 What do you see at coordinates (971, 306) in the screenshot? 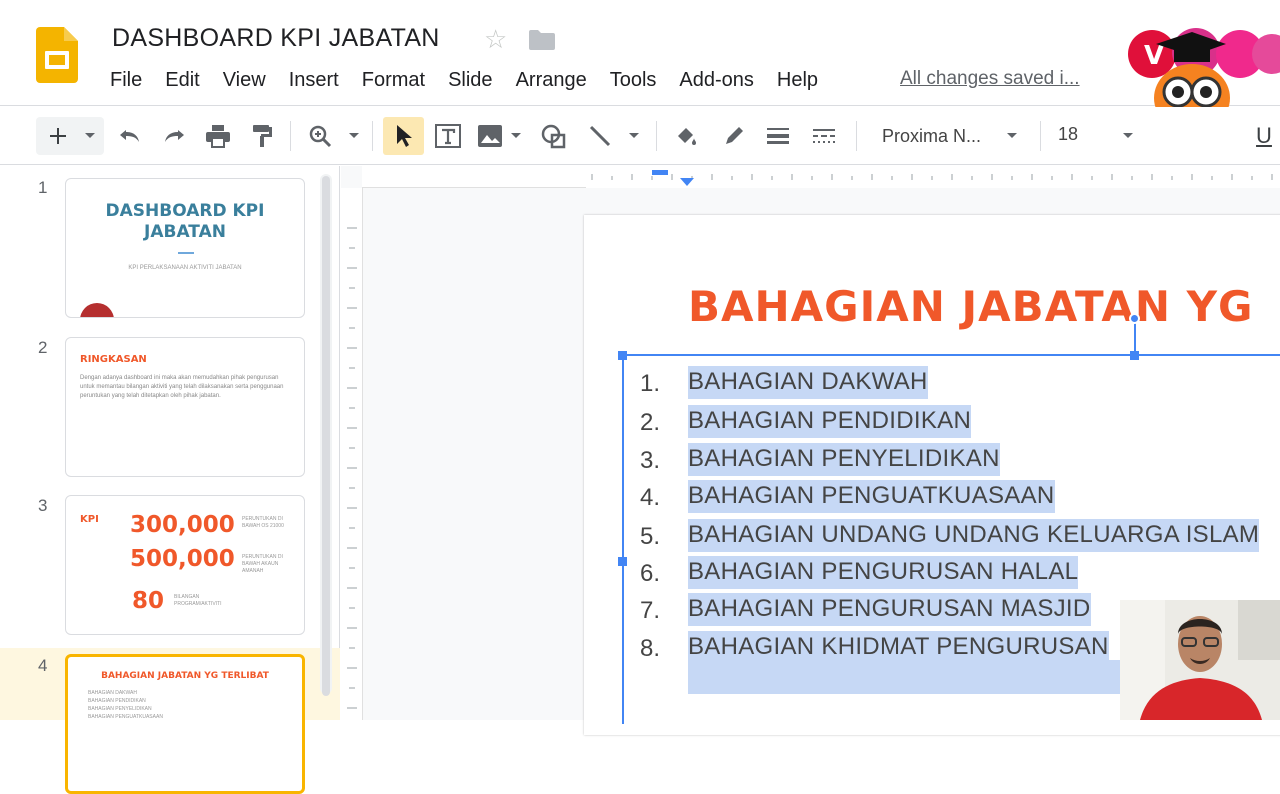
I see `slide-title: BAHAGIAN JABATAN YG` at bounding box center [971, 306].